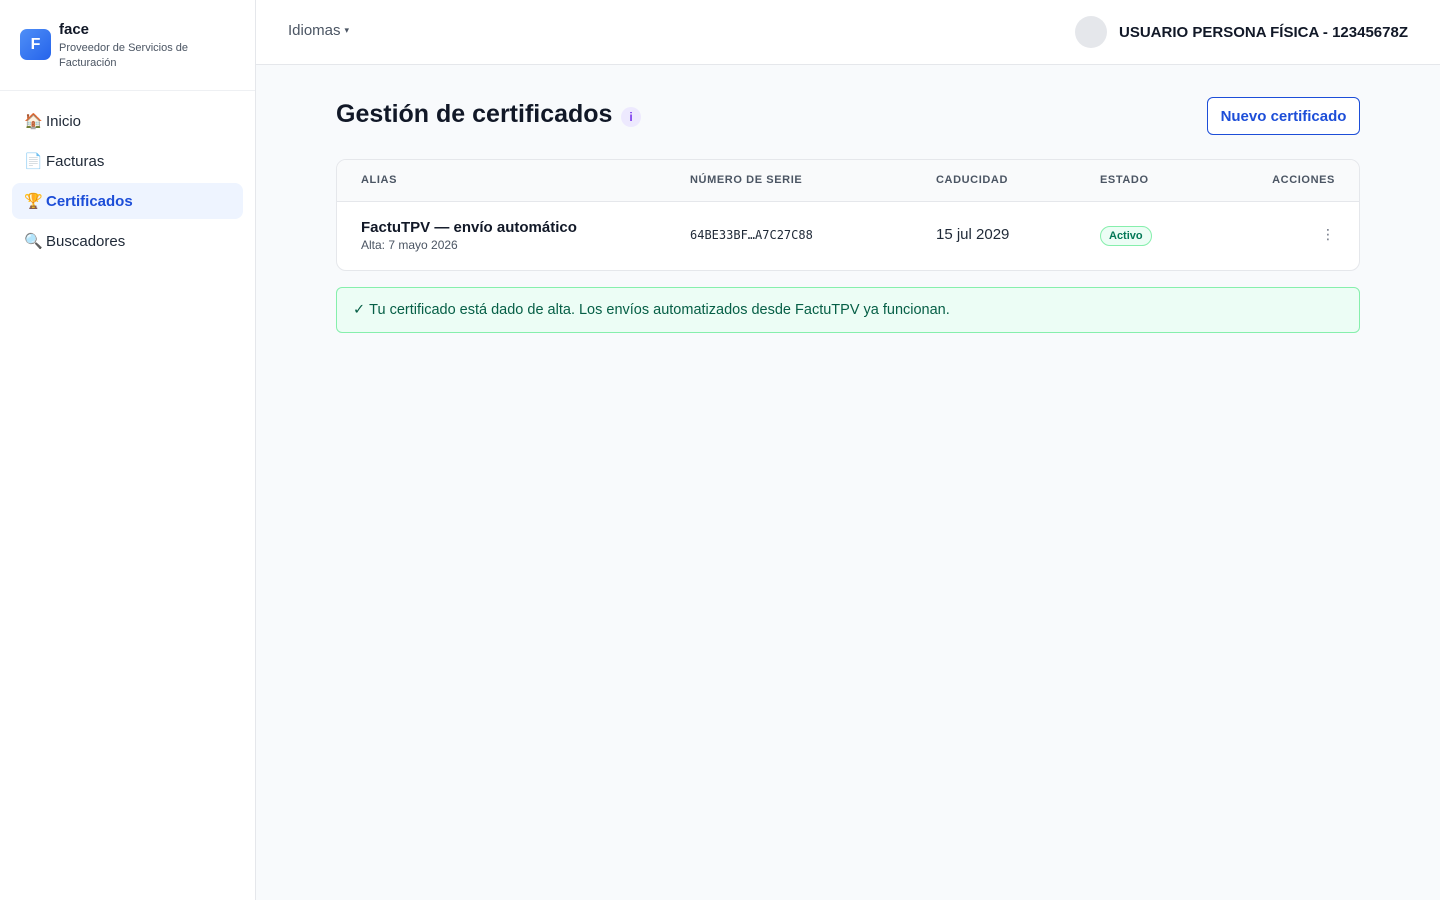  Describe the element at coordinates (409, 245) in the screenshot. I see `certificate-created-date: Alta: 7 mayo 2026` at that location.